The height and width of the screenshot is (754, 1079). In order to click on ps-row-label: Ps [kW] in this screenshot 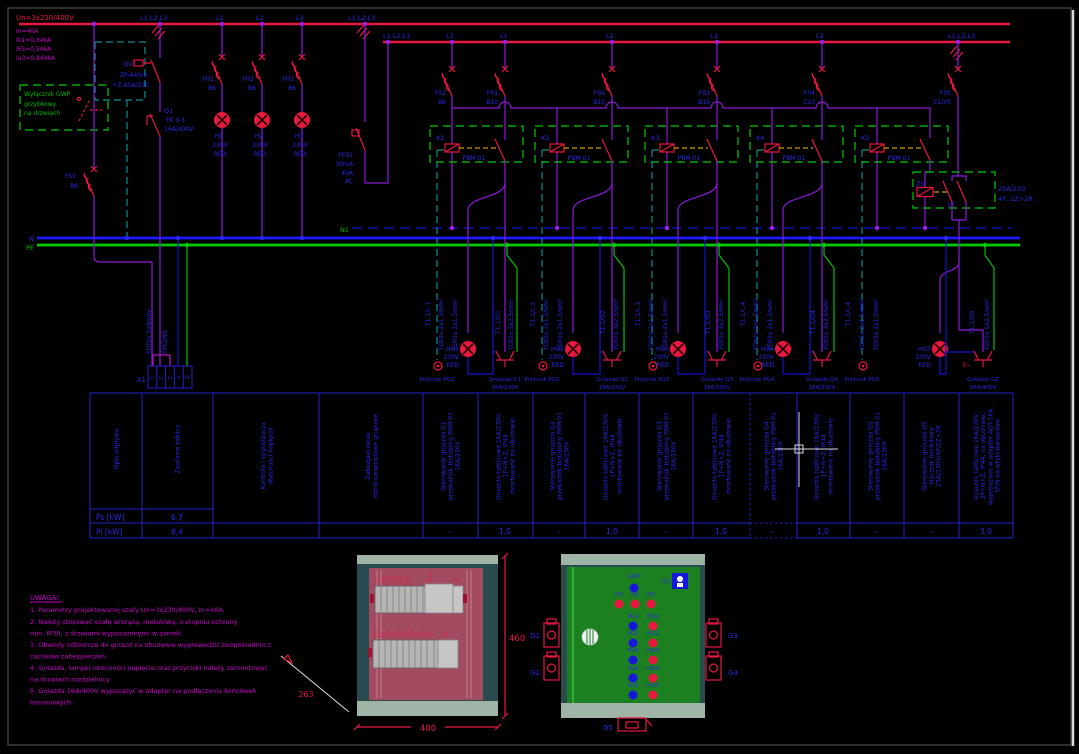, I will do `click(110, 517)`.